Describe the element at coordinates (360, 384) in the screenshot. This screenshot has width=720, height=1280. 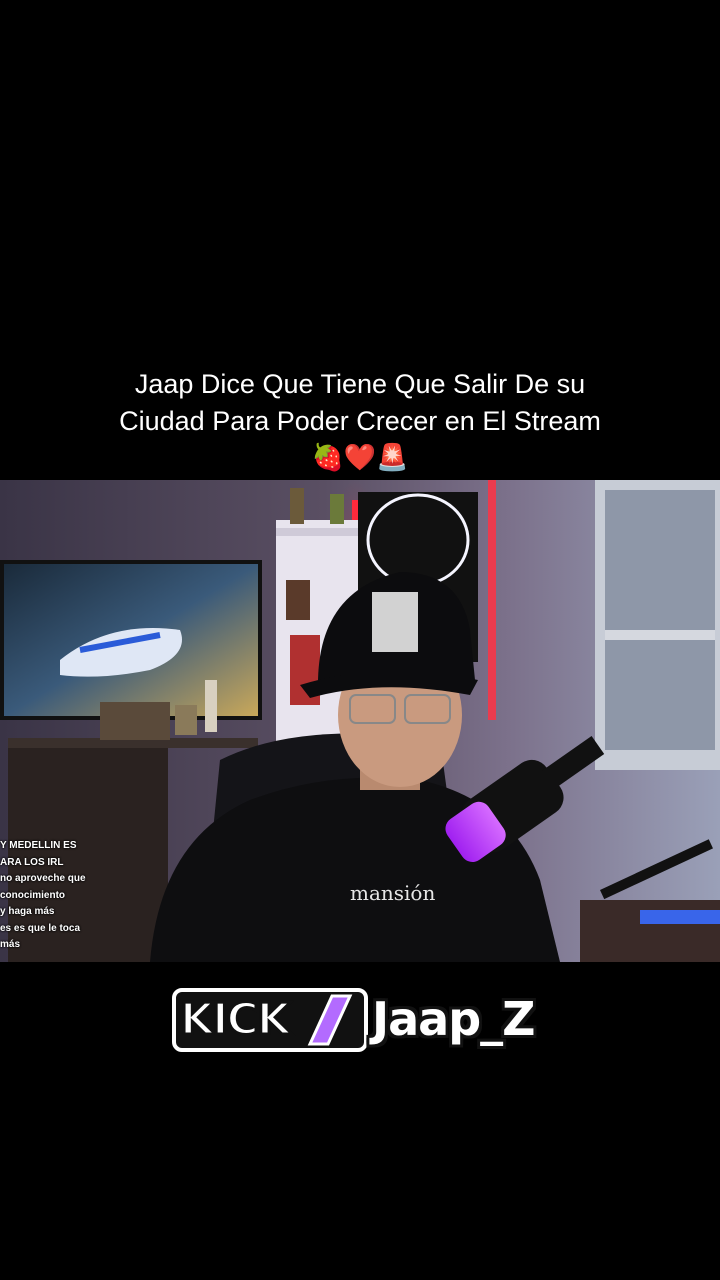
I see `caption-line-1: Jaap Dice Que Tiene Que Salir De su` at that location.